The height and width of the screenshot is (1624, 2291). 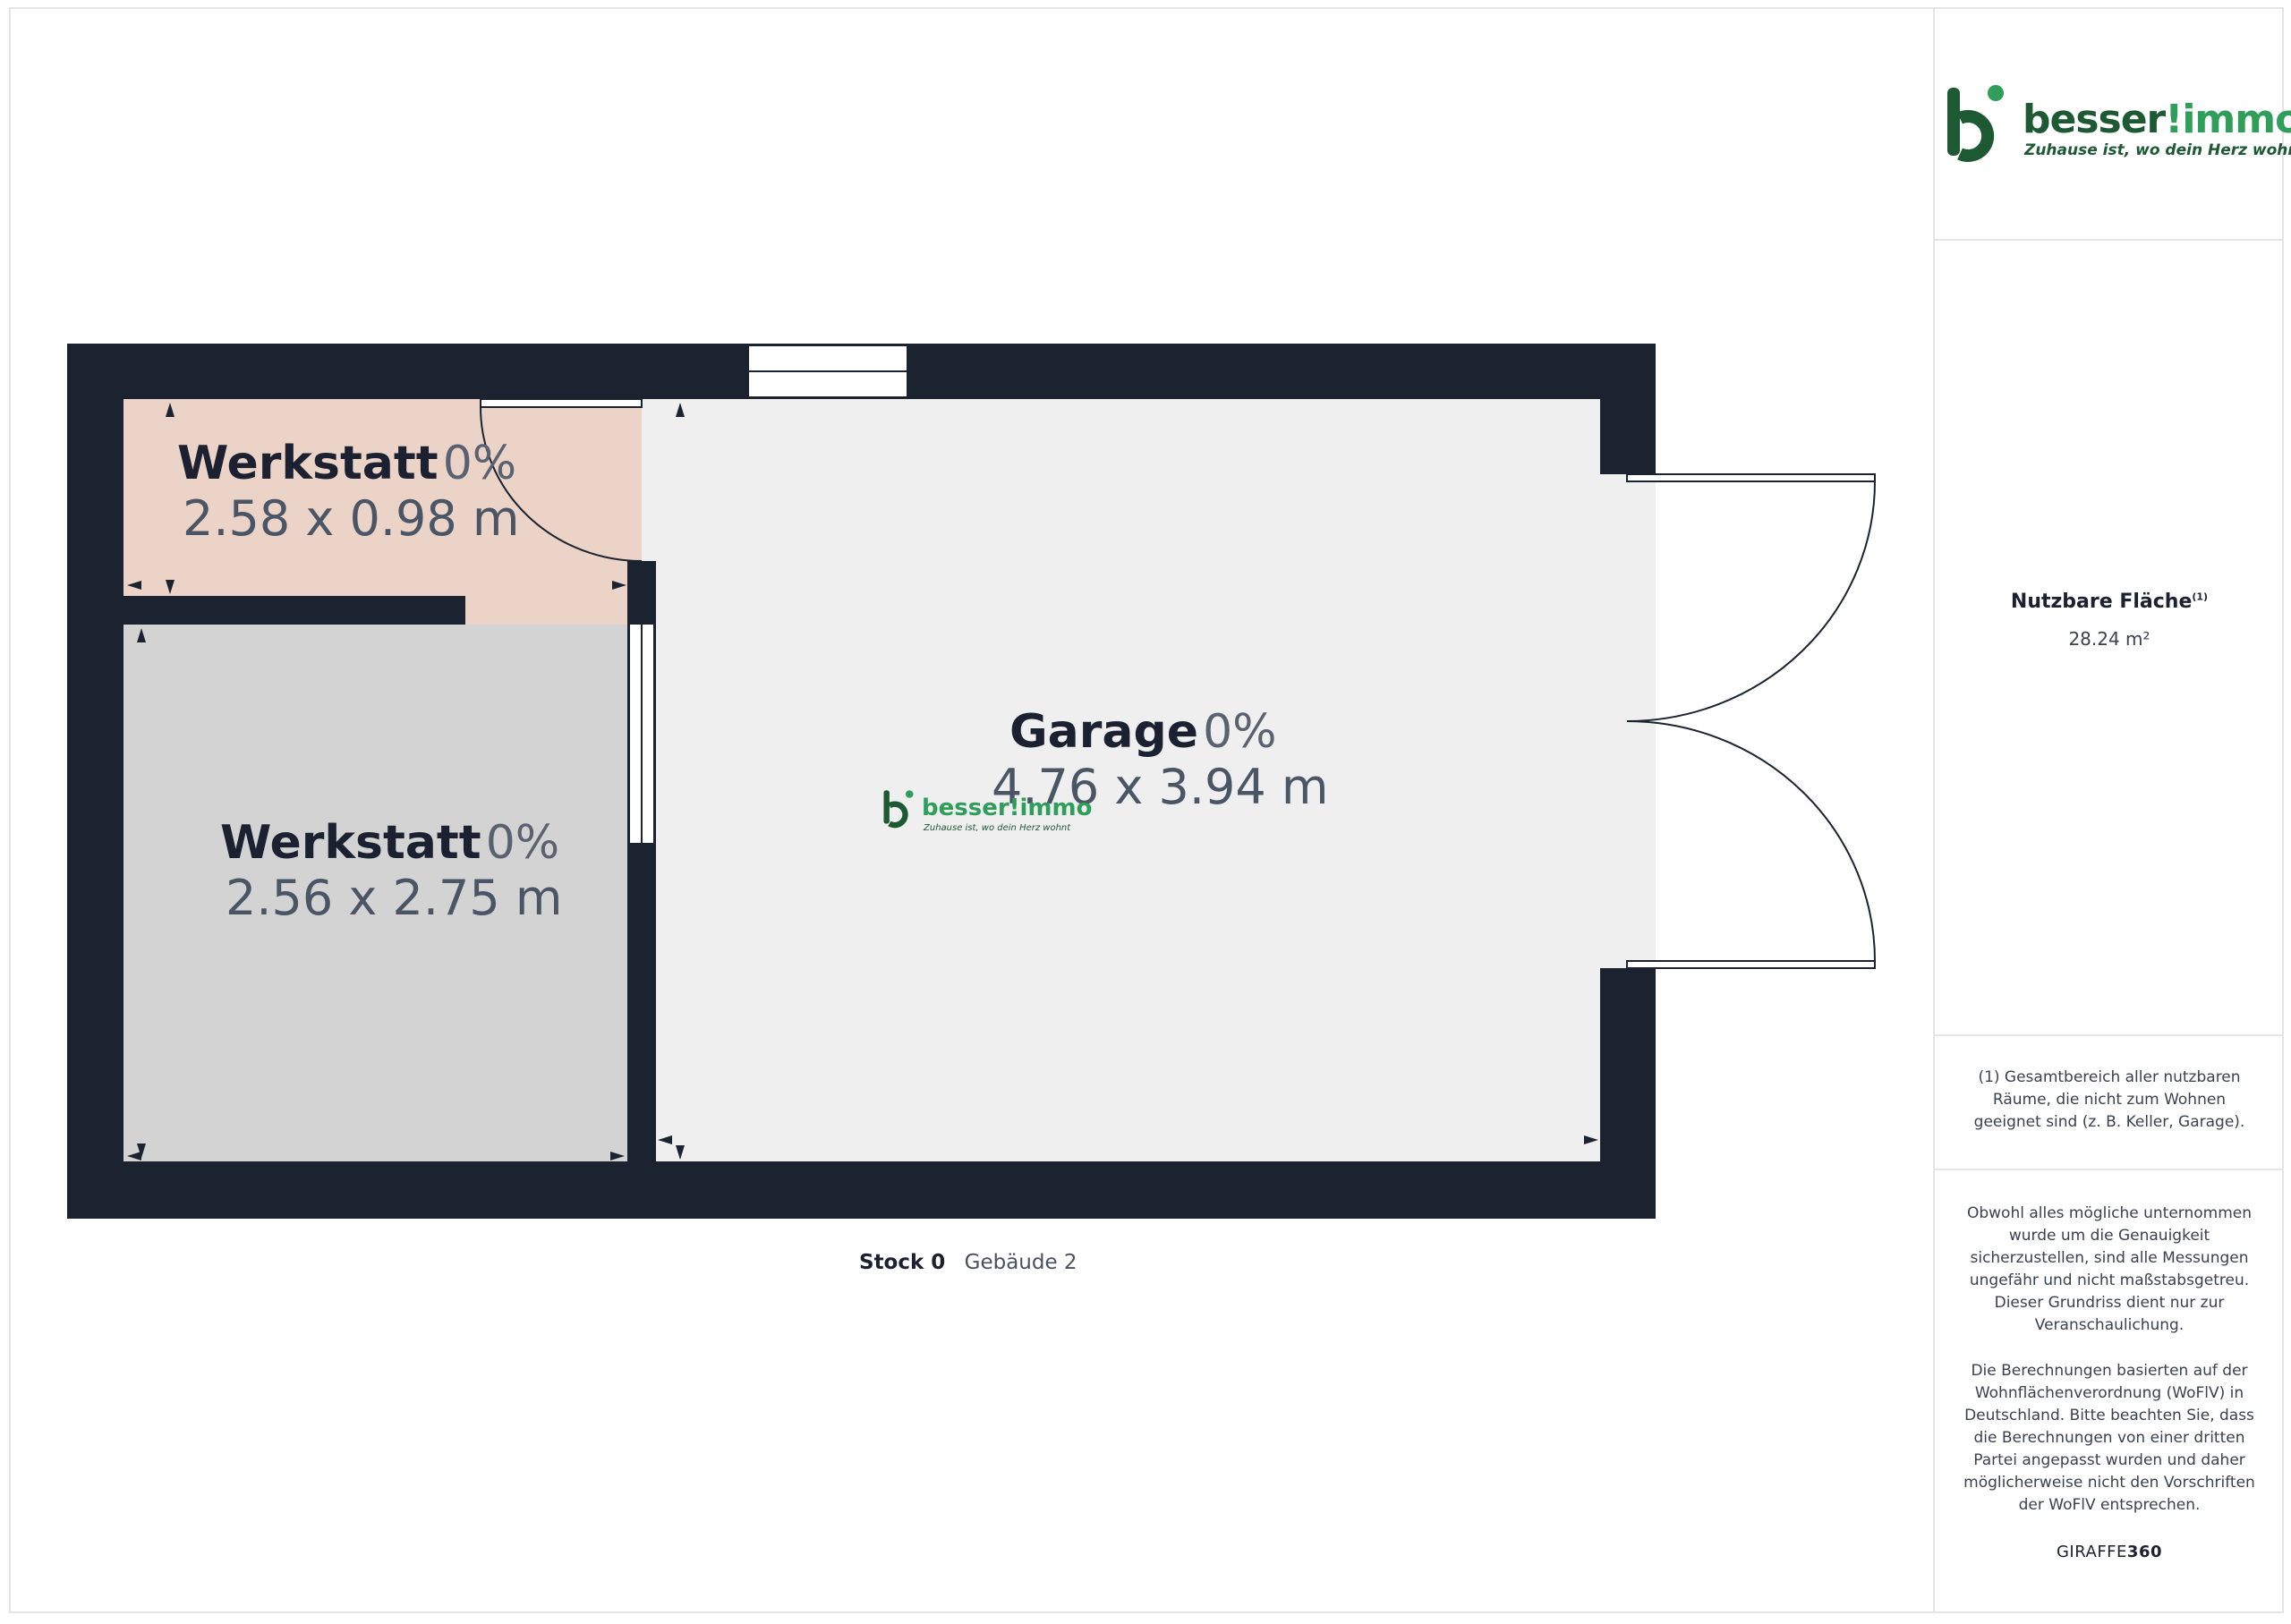 I want to click on sidebar-separator-top, so click(x=2109, y=240).